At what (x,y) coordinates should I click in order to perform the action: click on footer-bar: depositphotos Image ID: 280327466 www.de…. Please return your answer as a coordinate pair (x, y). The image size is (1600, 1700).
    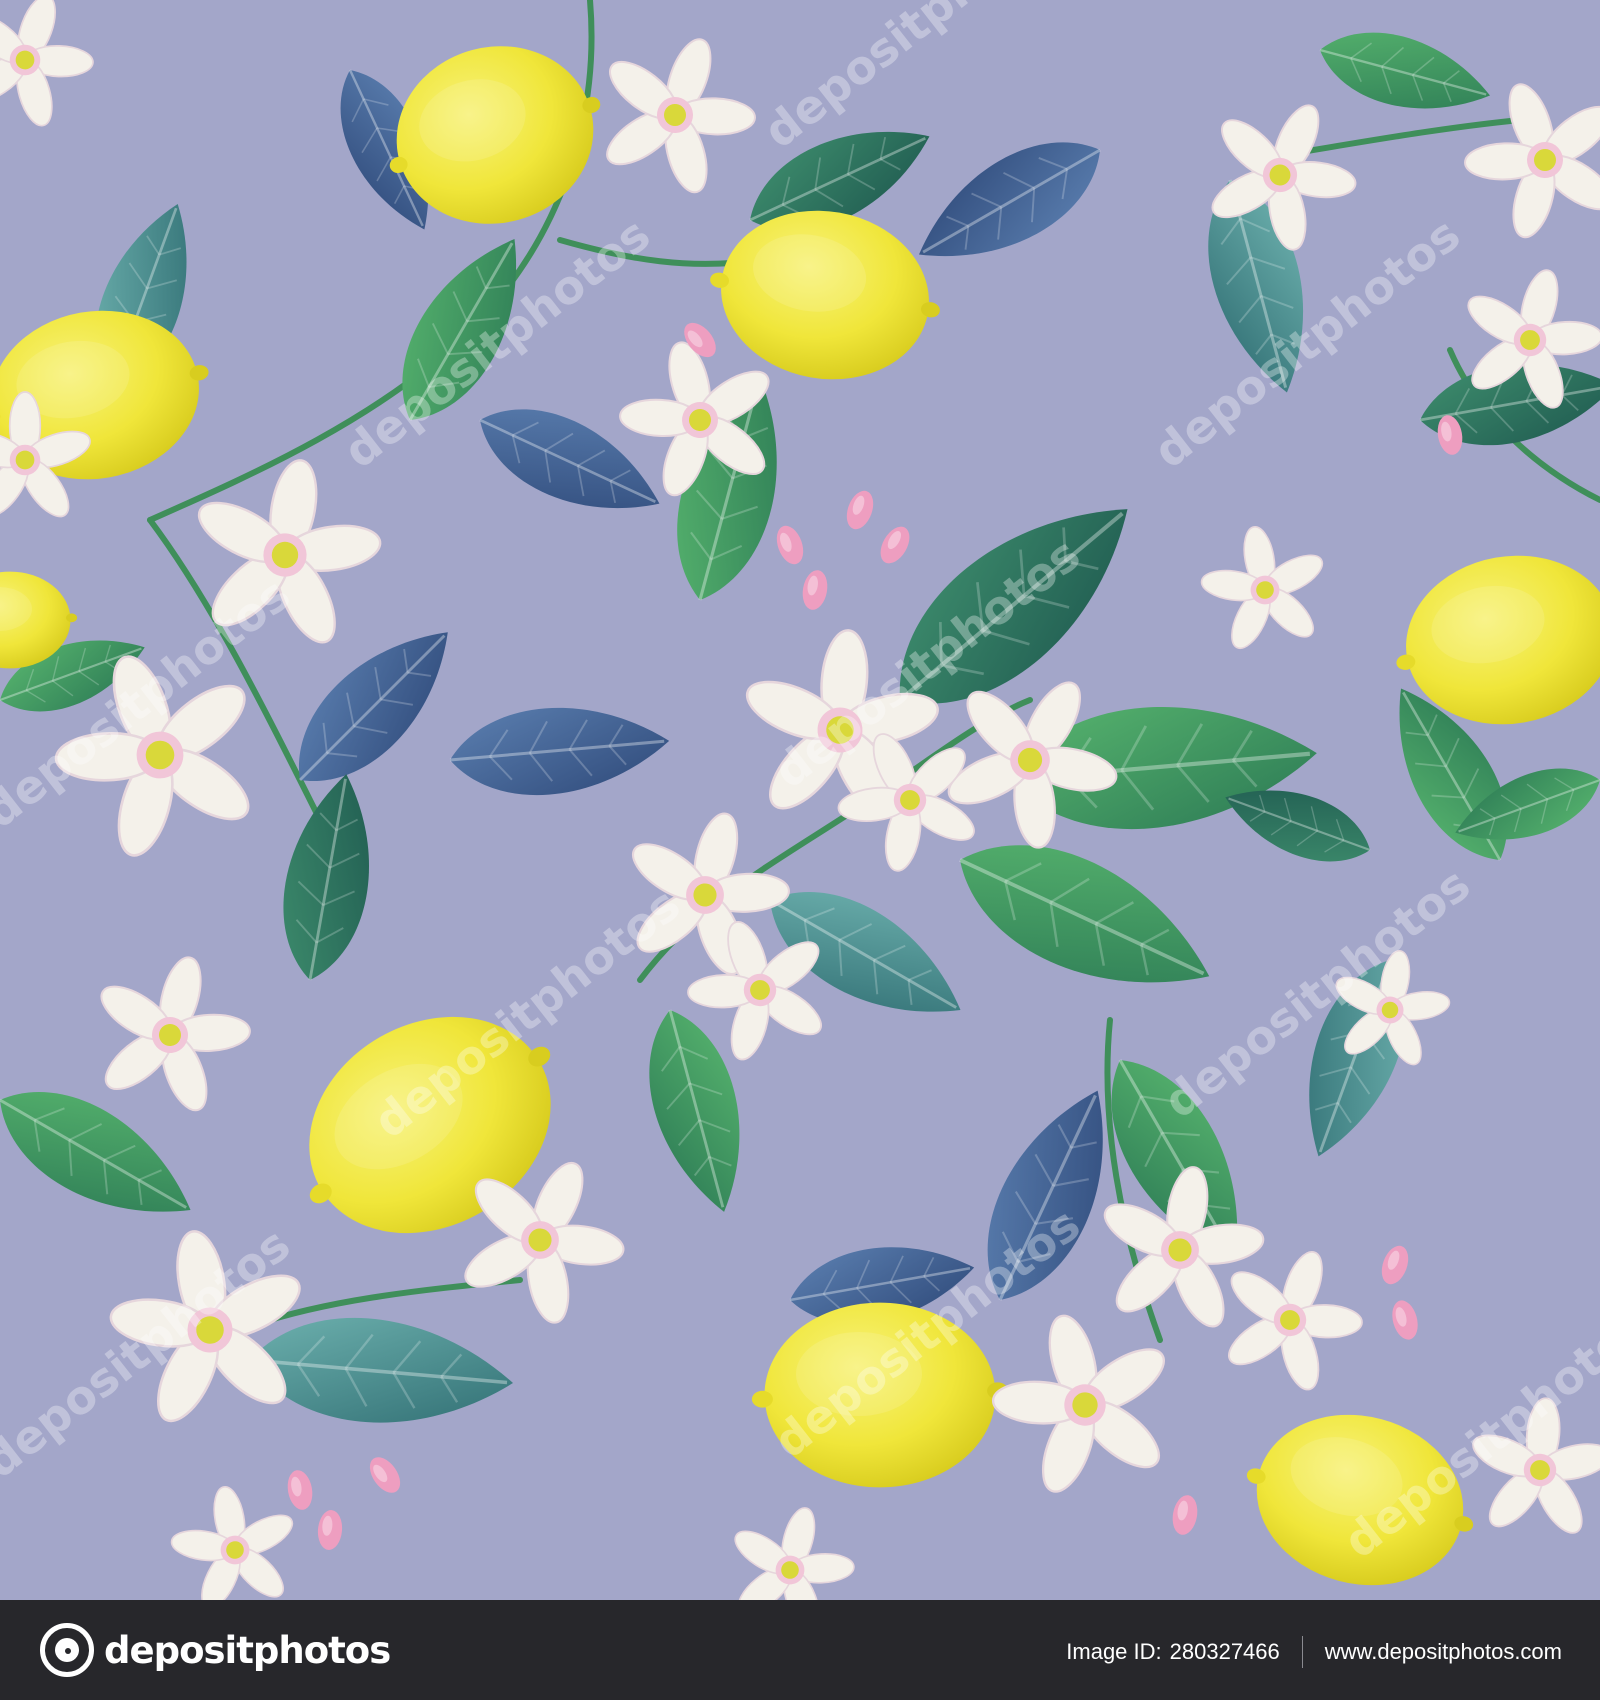
    Looking at the image, I should click on (800, 1650).